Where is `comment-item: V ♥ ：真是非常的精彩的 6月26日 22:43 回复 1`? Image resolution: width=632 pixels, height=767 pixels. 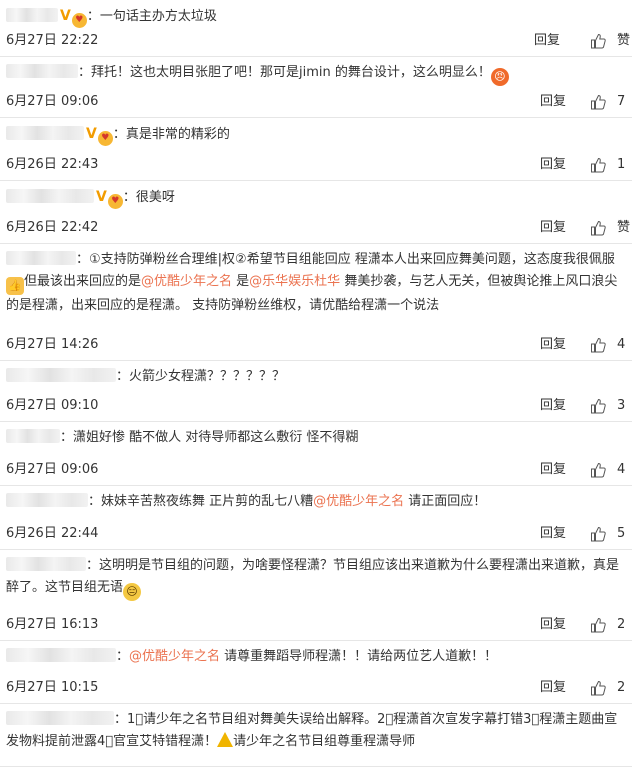 comment-item: V ♥ ：真是非常的精彩的 6月26日 22:43 回复 1 is located at coordinates (316, 149).